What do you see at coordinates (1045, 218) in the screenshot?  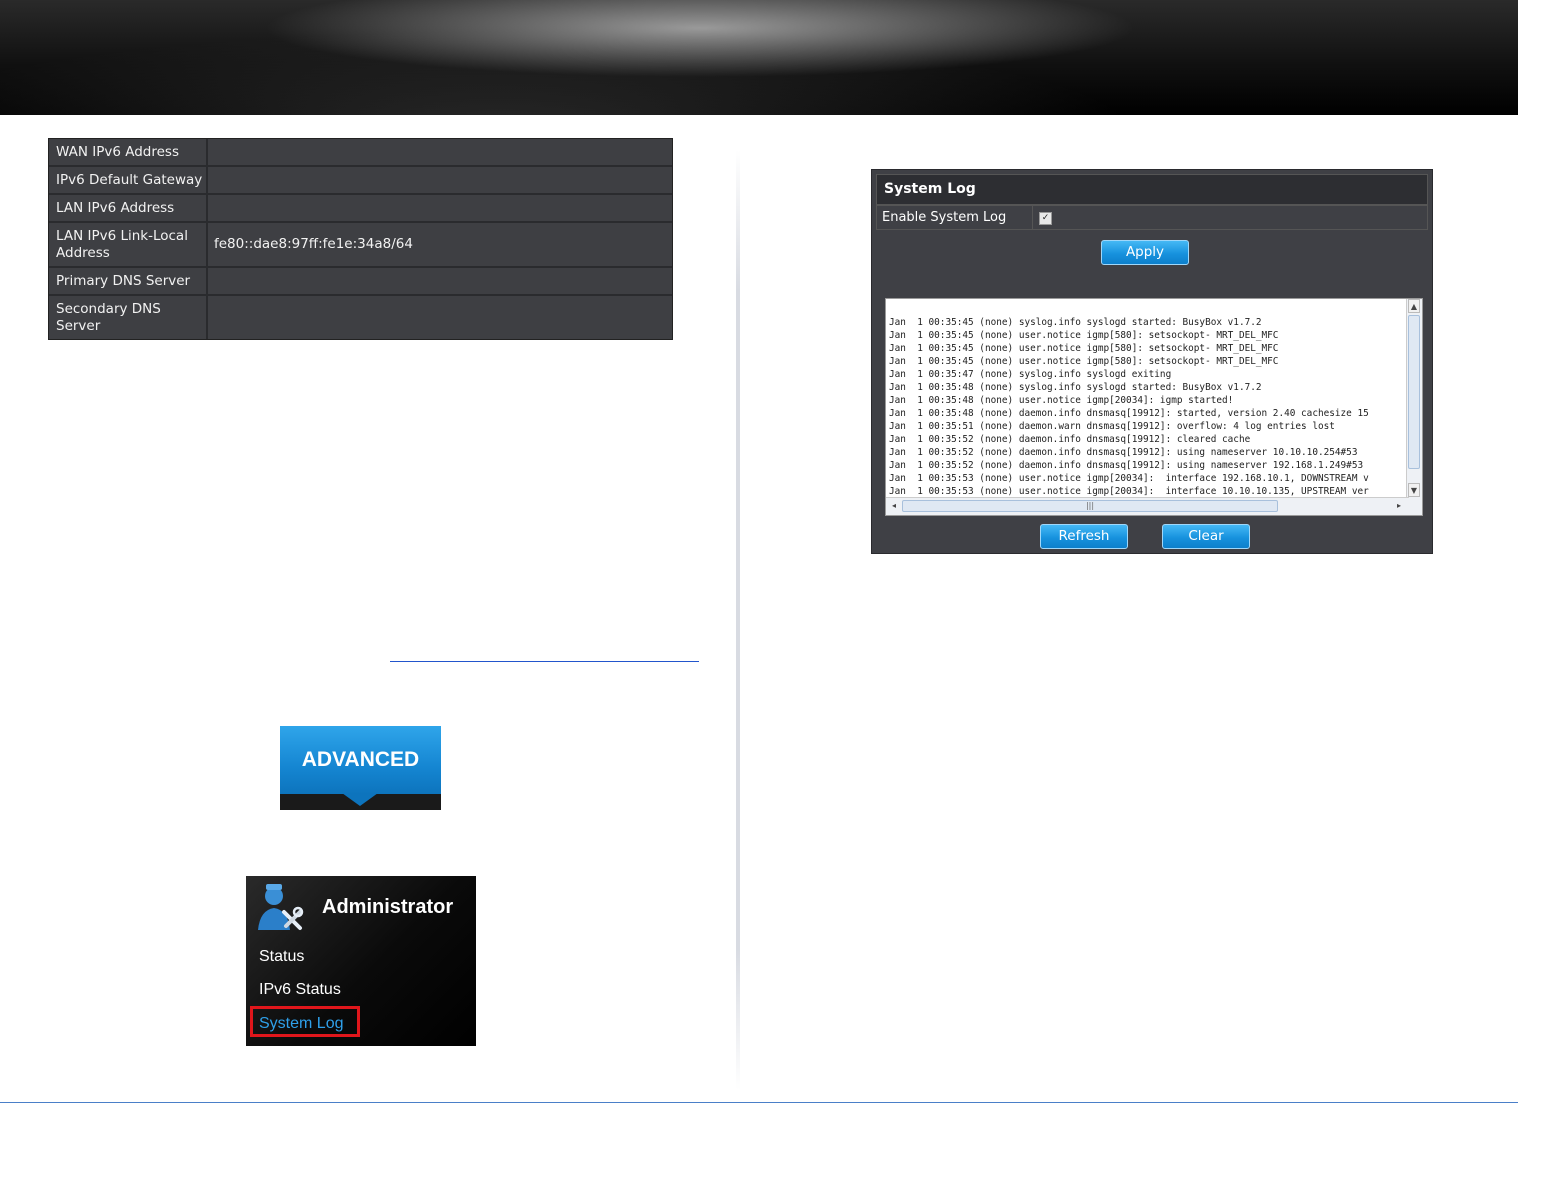 I see `enable-system-log-checkbox: ✓` at bounding box center [1045, 218].